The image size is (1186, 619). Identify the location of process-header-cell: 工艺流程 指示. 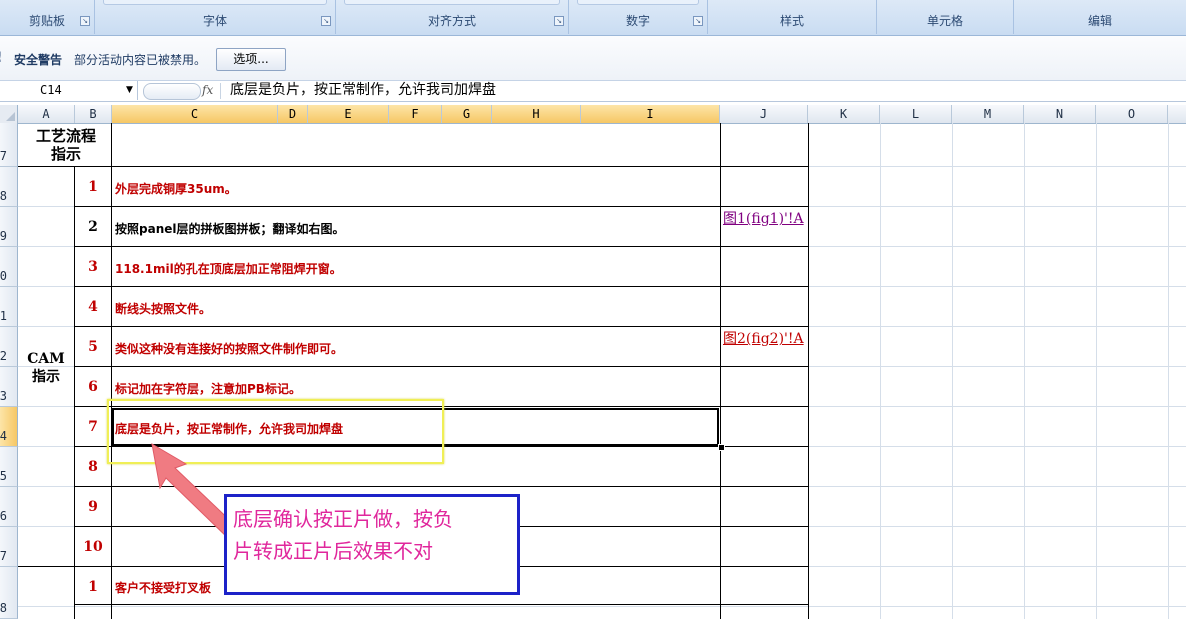
(66, 145).